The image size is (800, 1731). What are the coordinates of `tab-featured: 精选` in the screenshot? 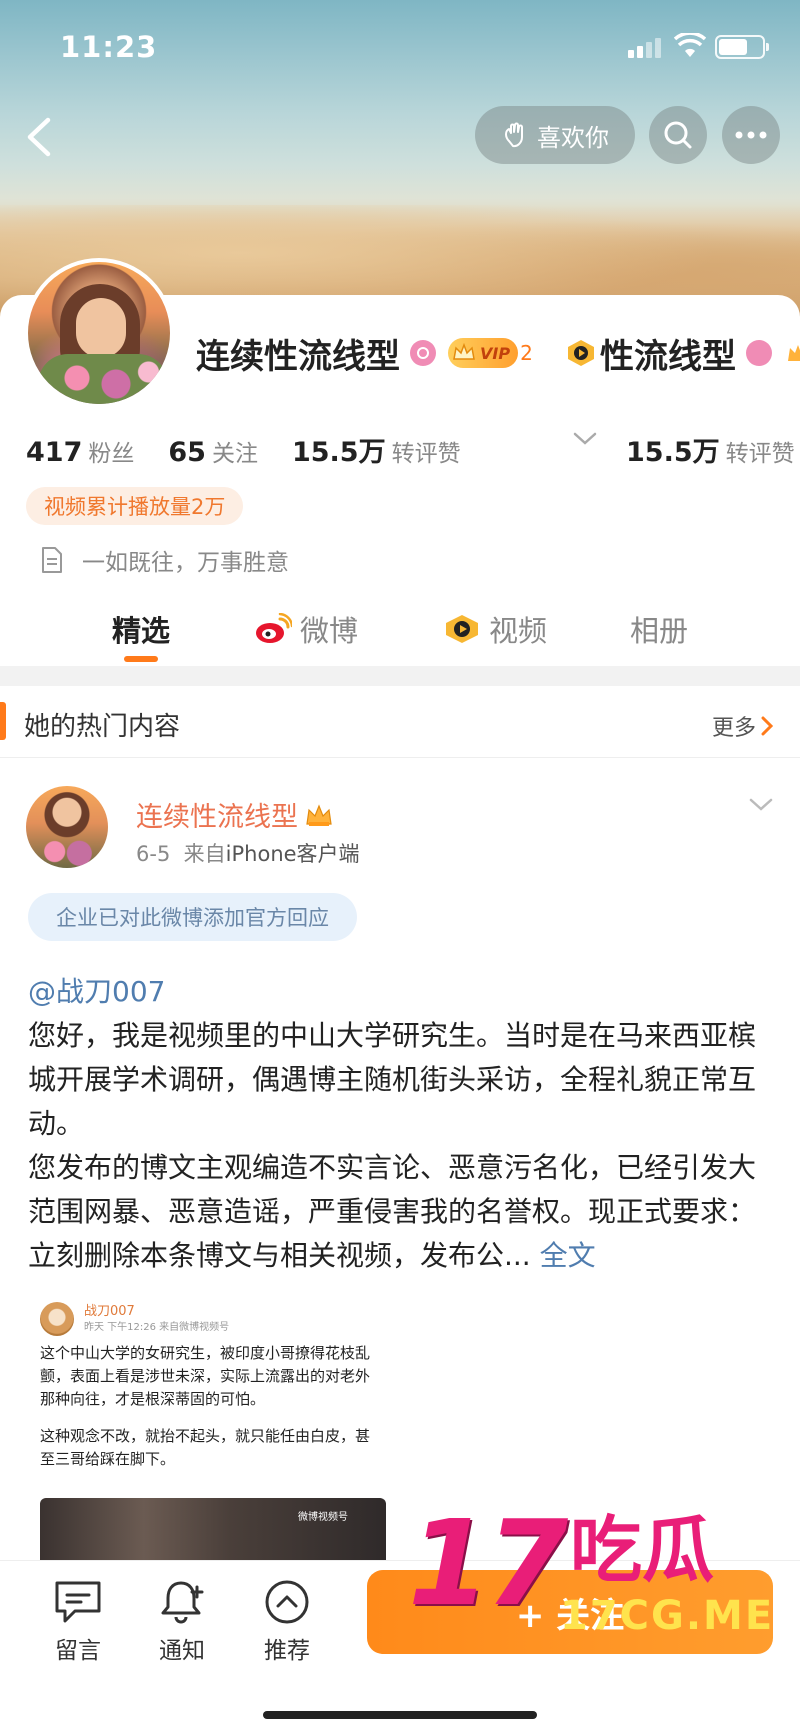 It's located at (141, 629).